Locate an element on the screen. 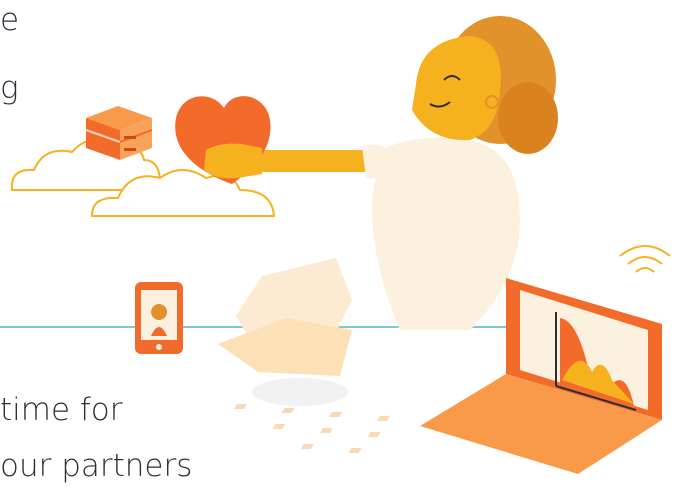 This screenshot has width=678, height=497. person-arm is located at coordinates (316, 161).